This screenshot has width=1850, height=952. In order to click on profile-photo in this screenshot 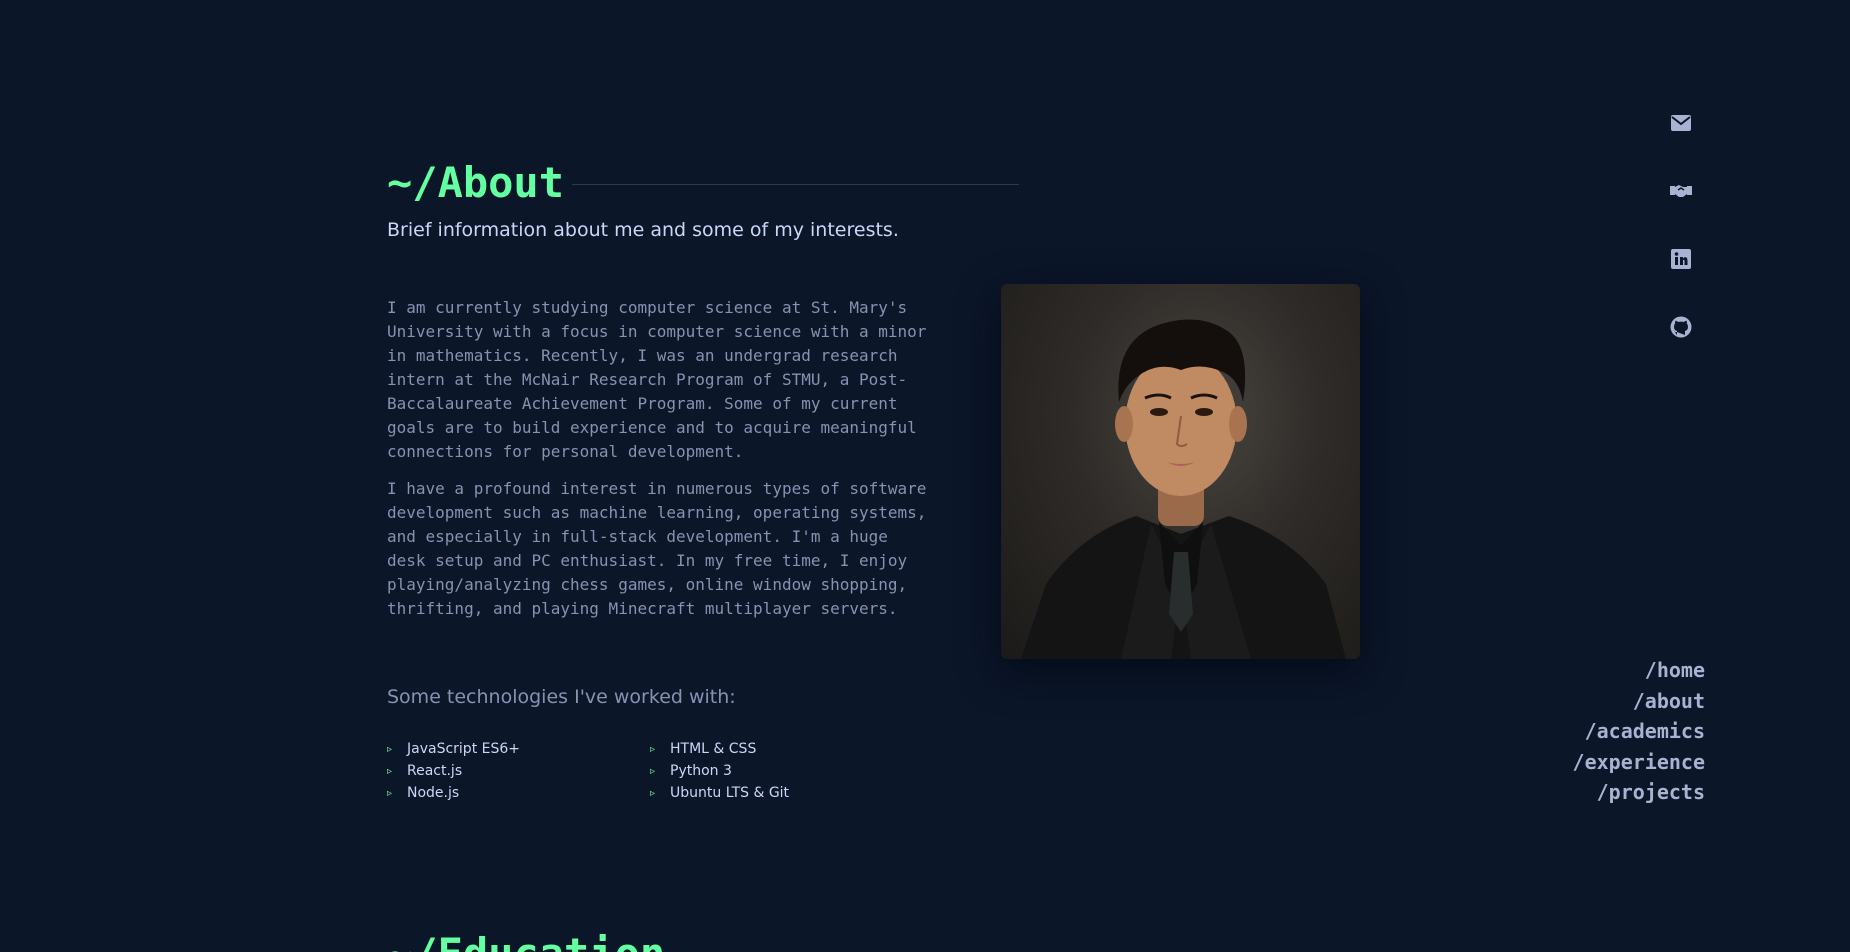, I will do `click(1180, 471)`.